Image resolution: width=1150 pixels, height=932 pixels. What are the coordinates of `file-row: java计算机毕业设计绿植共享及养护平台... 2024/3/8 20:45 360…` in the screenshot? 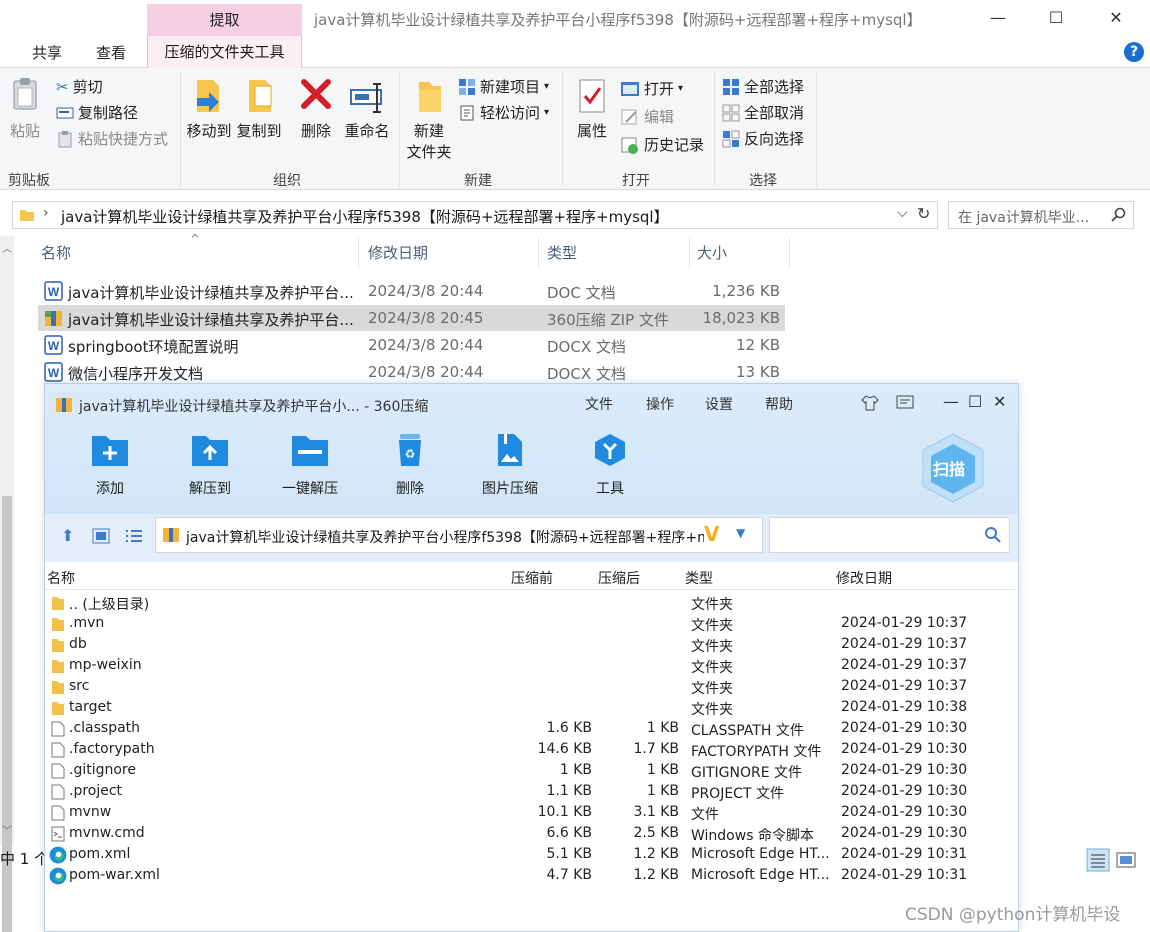 It's located at (411, 318).